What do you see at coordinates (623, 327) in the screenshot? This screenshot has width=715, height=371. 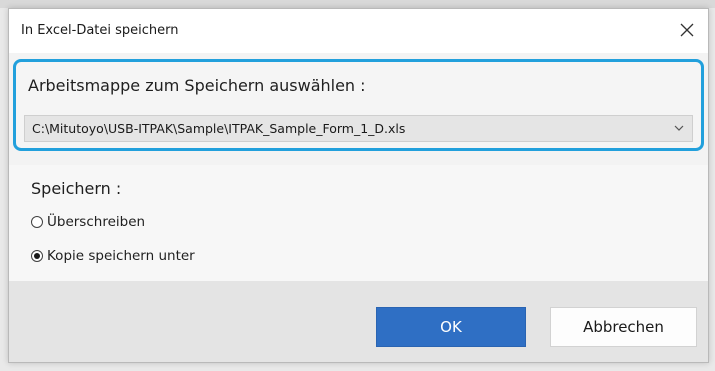 I see `cancel-button: Abbrechen` at bounding box center [623, 327].